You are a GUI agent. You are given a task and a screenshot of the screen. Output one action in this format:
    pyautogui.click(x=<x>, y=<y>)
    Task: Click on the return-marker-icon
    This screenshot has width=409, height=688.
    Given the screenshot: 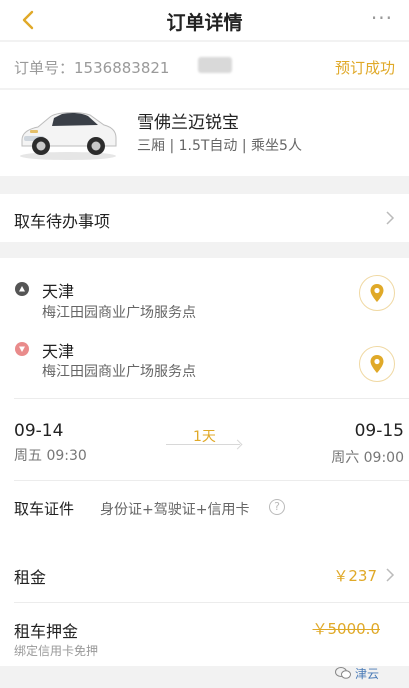 What is the action you would take?
    pyautogui.click(x=22, y=349)
    